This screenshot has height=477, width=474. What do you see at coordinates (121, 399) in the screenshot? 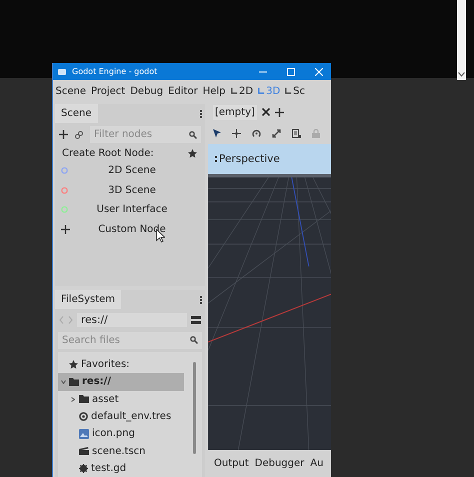
I see `file-tree-item: asset` at bounding box center [121, 399].